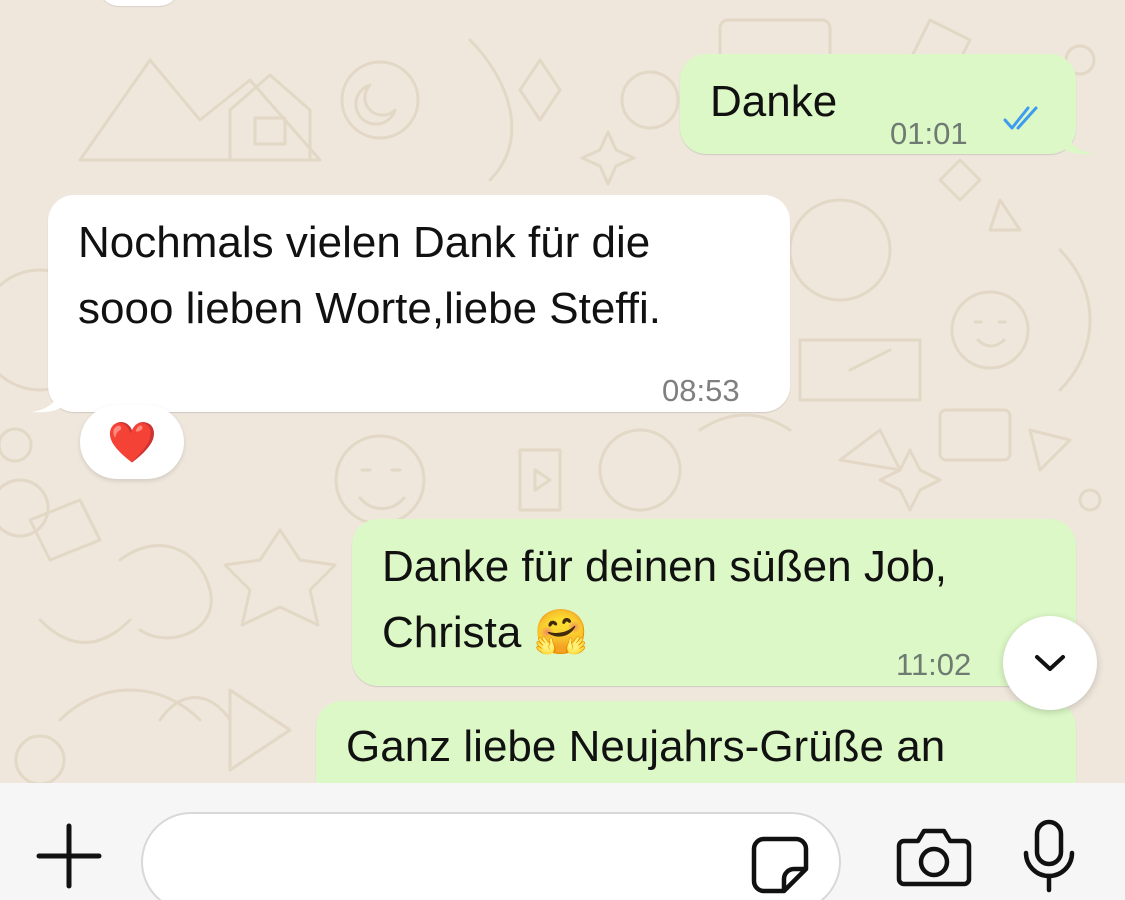 The height and width of the screenshot is (900, 1125). I want to click on message-input, so click(491, 856).